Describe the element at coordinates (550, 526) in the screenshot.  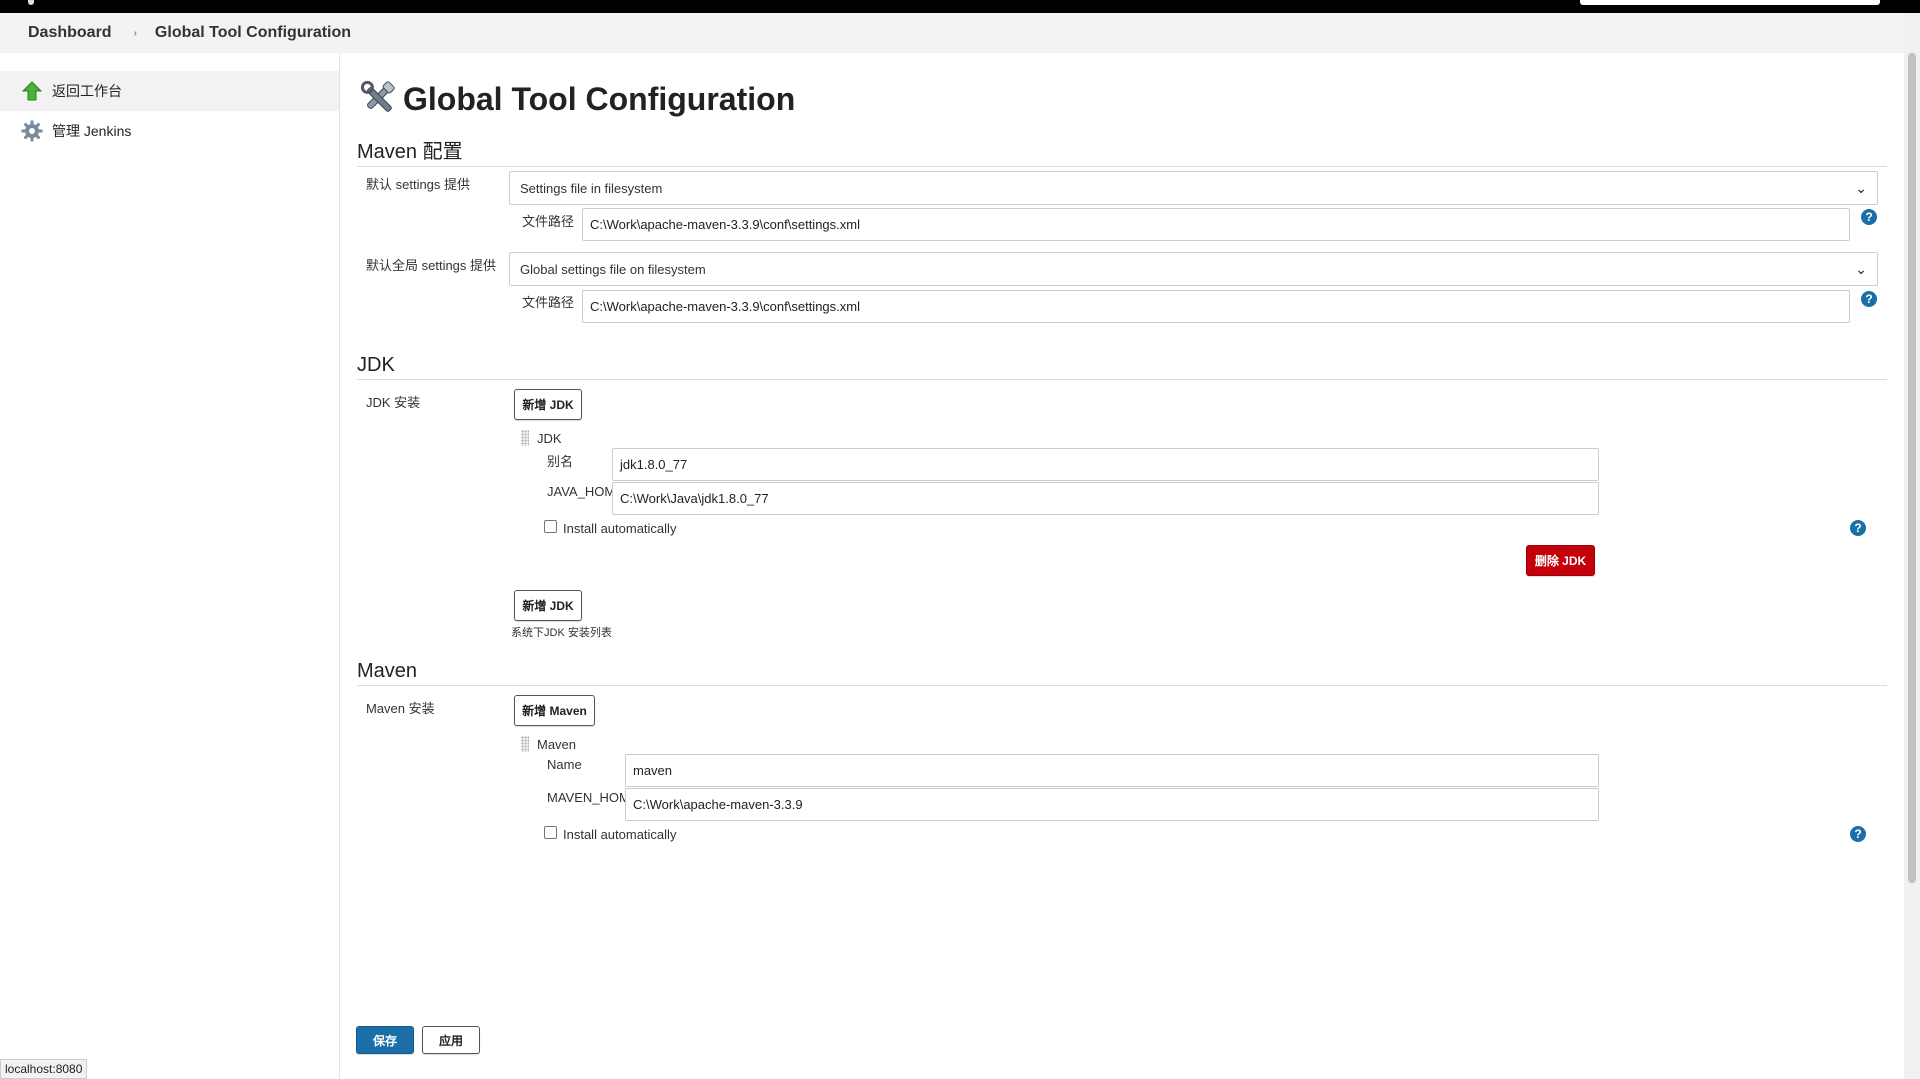
I see `jdk-install-automatically-checkbox` at that location.